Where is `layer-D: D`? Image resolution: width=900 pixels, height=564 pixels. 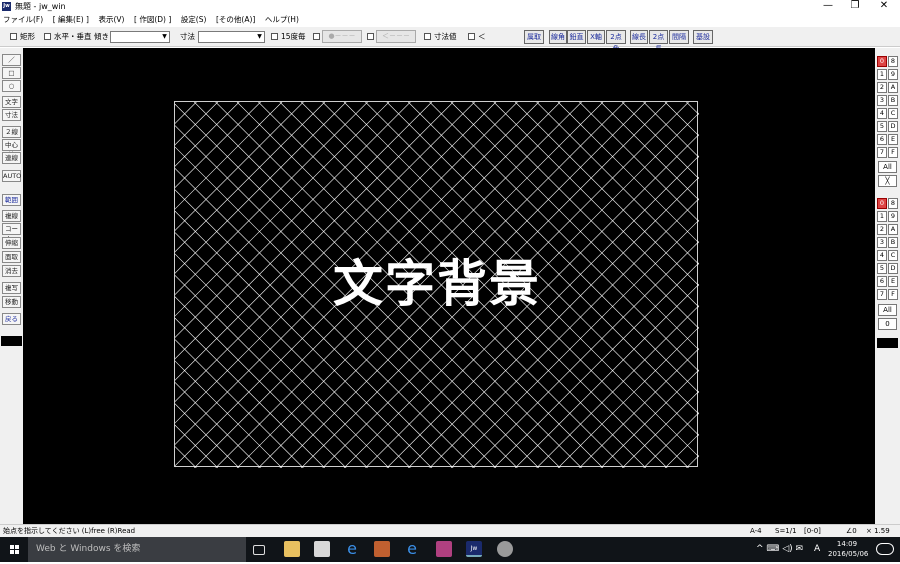 layer-D: D is located at coordinates (893, 268).